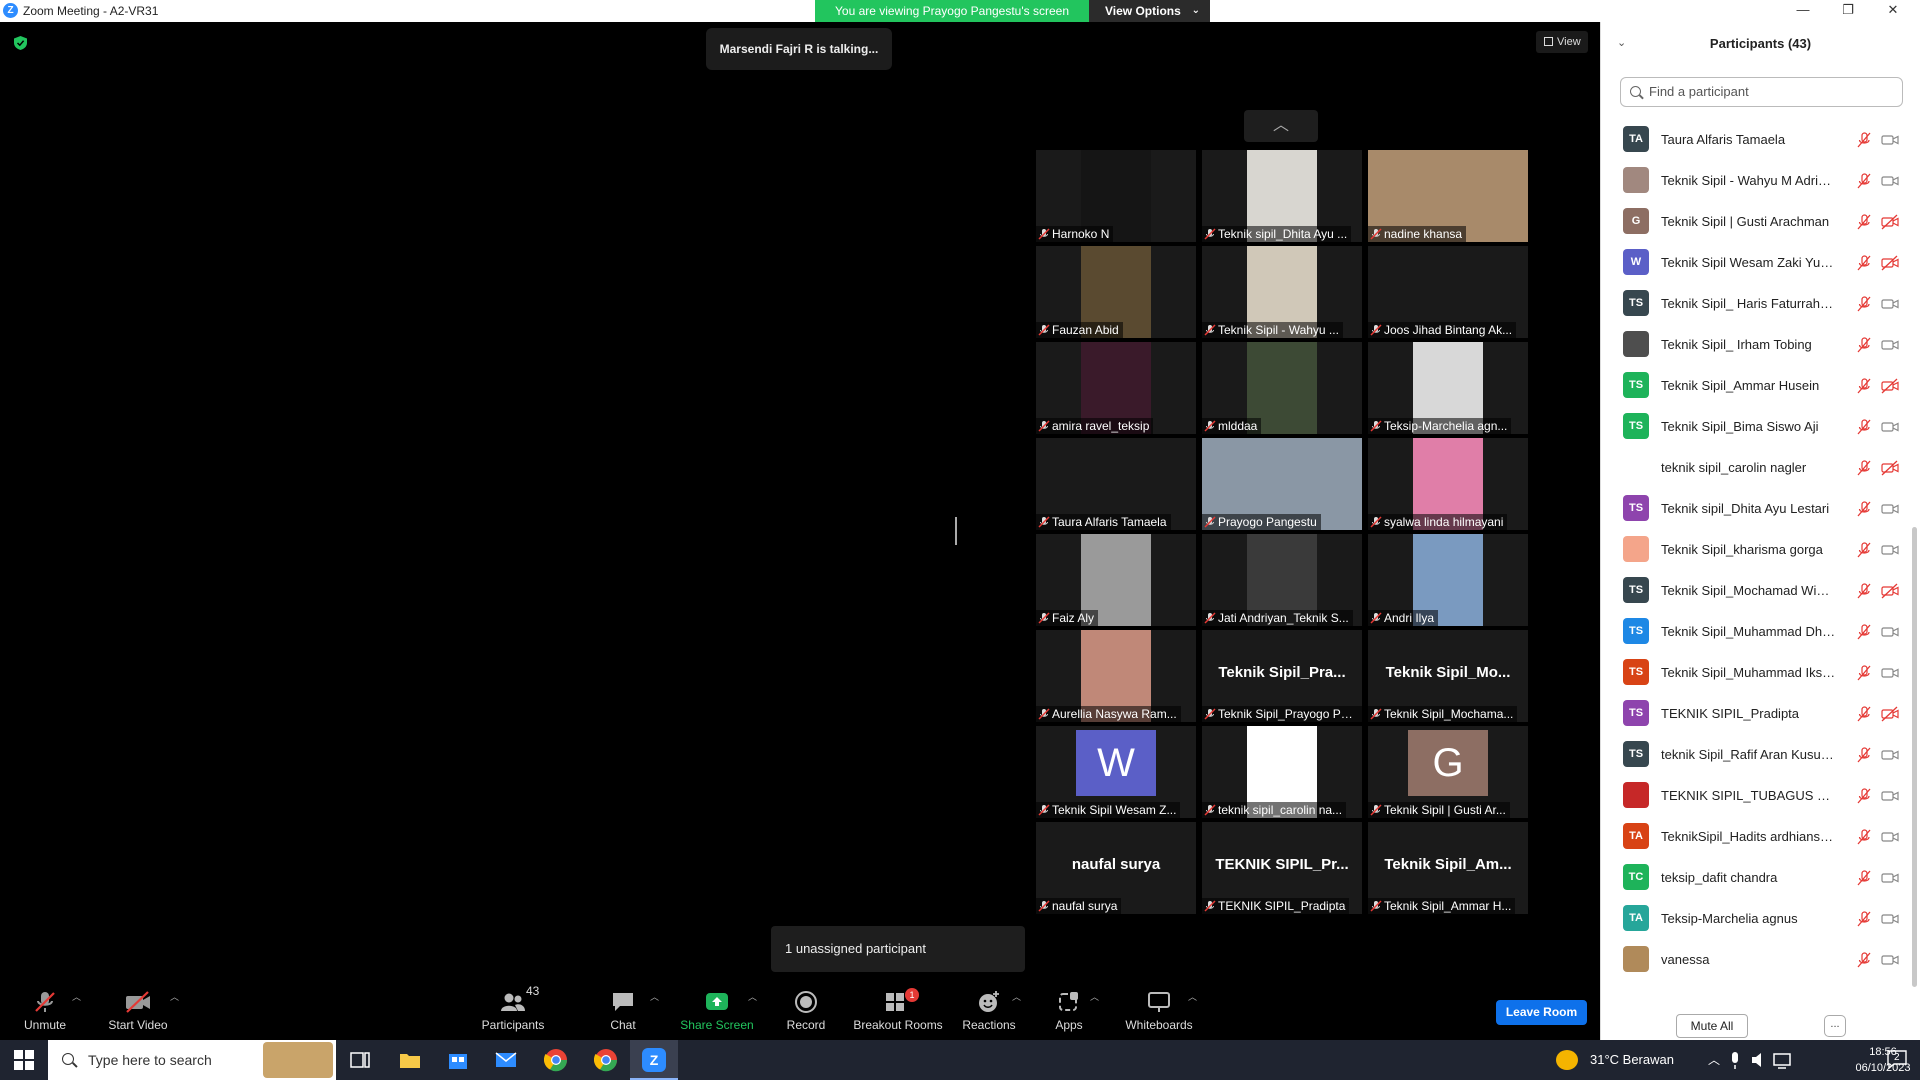 This screenshot has width=1920, height=1080. I want to click on gallery-scroll-up-button: ︿, so click(1281, 126).